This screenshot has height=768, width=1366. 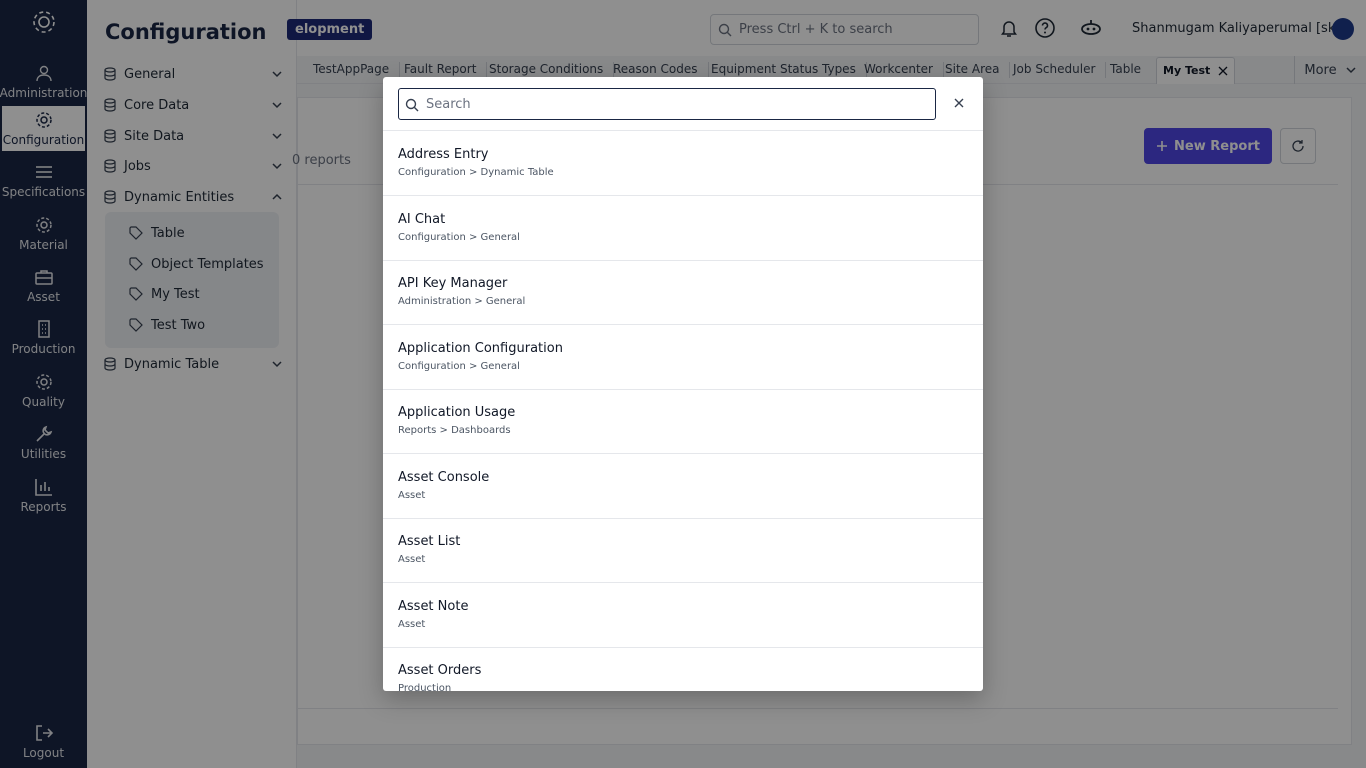 What do you see at coordinates (683, 669) in the screenshot?
I see `search-result-item: Asset Orders Production` at bounding box center [683, 669].